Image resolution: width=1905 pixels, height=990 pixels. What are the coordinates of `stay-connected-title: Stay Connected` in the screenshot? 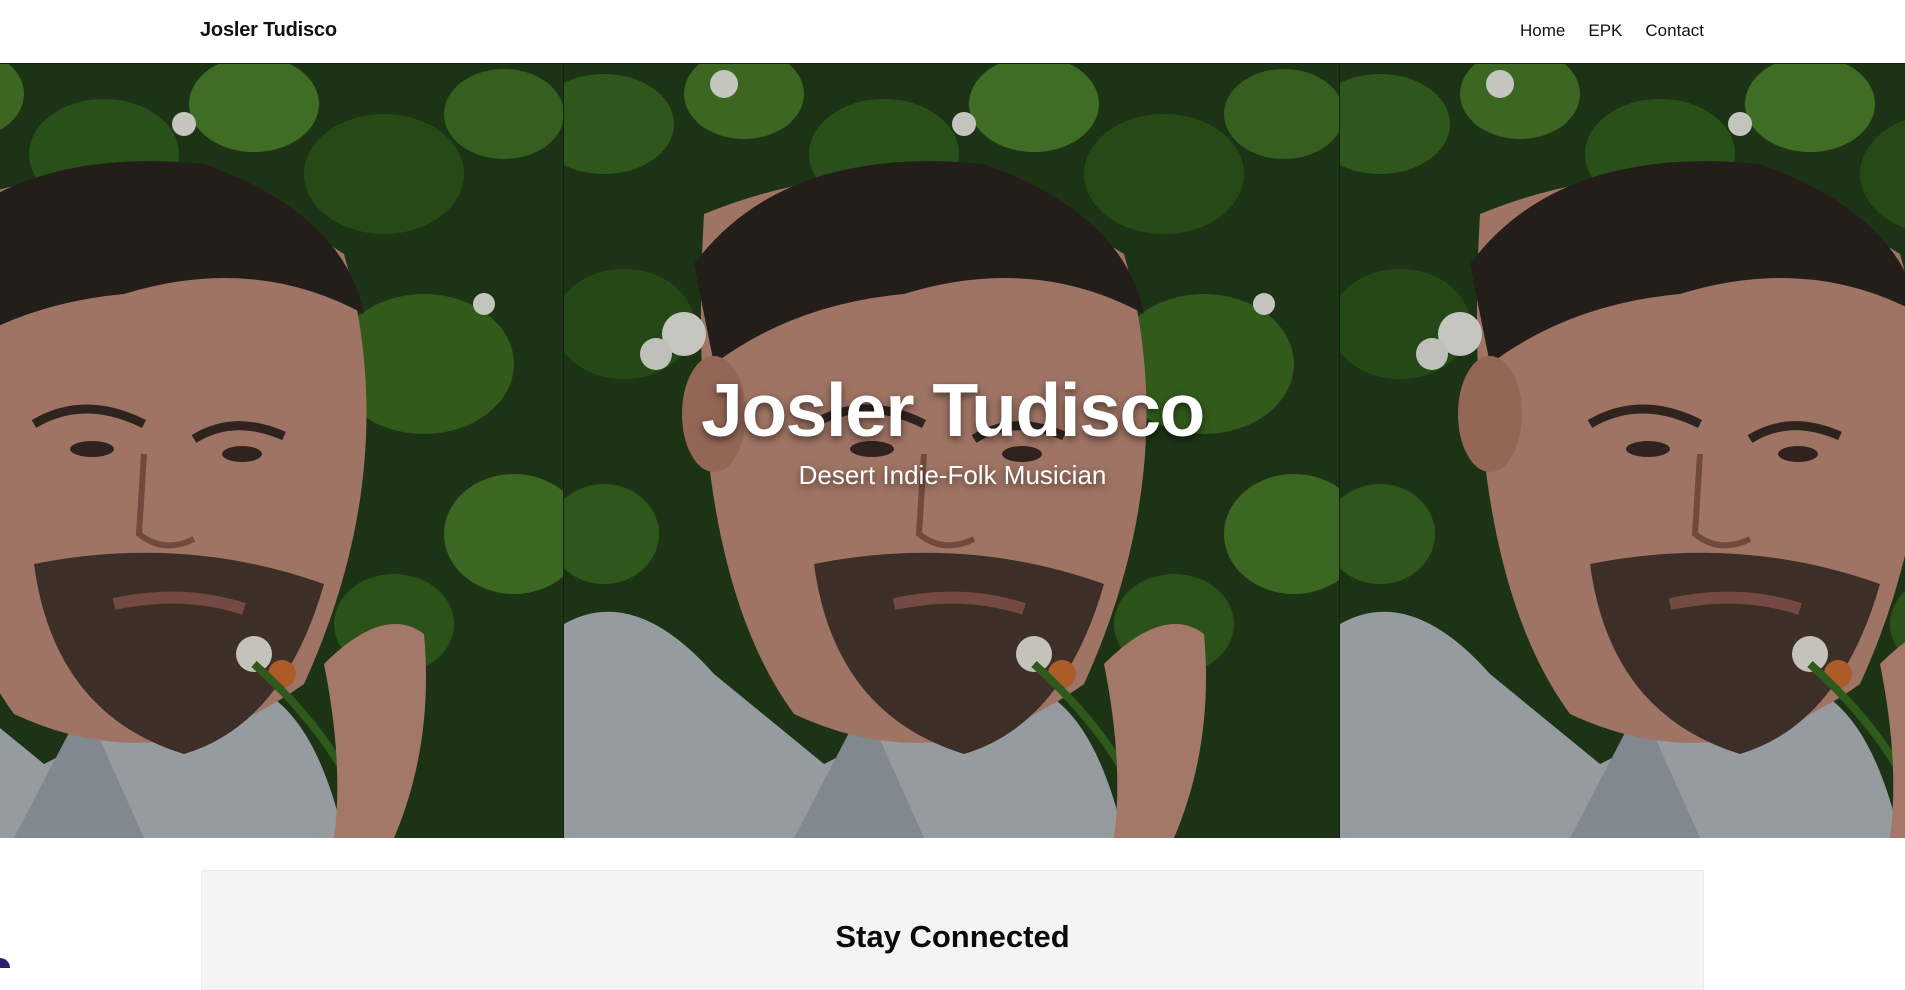 It's located at (952, 937).